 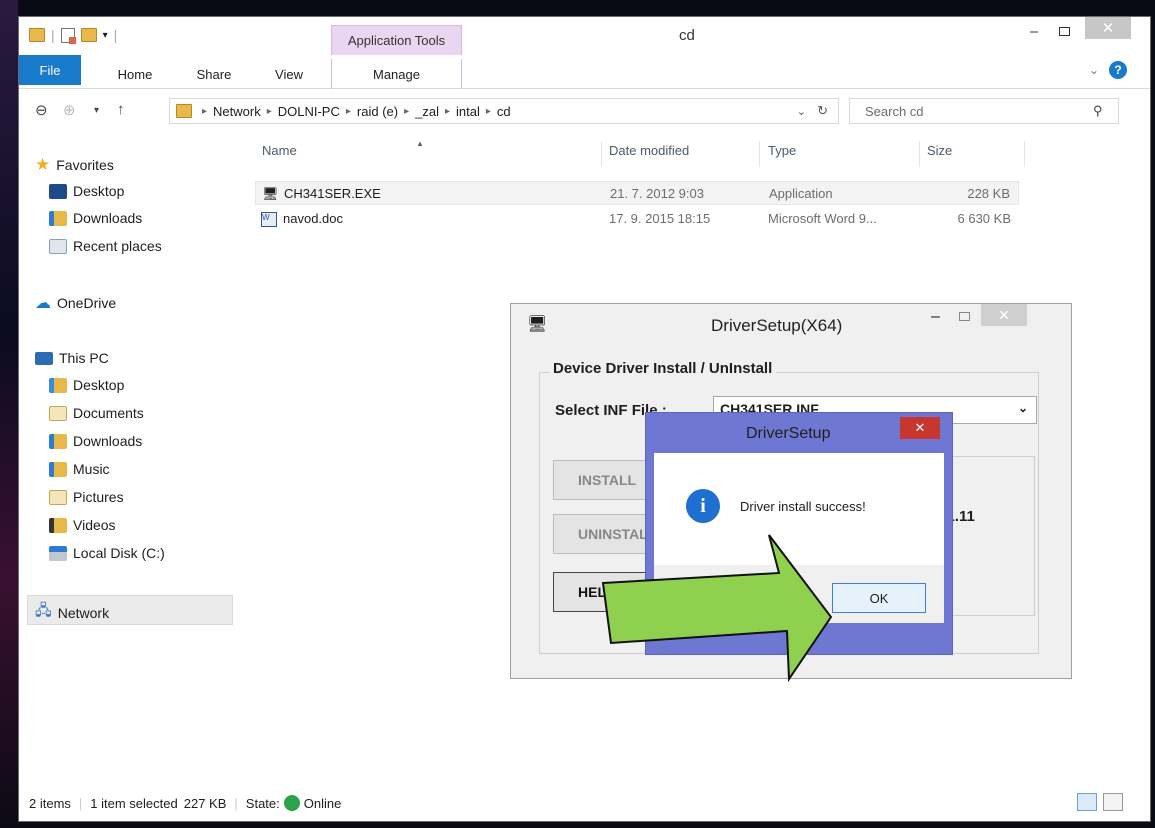 I want to click on column-date: Date modified, so click(x=649, y=150).